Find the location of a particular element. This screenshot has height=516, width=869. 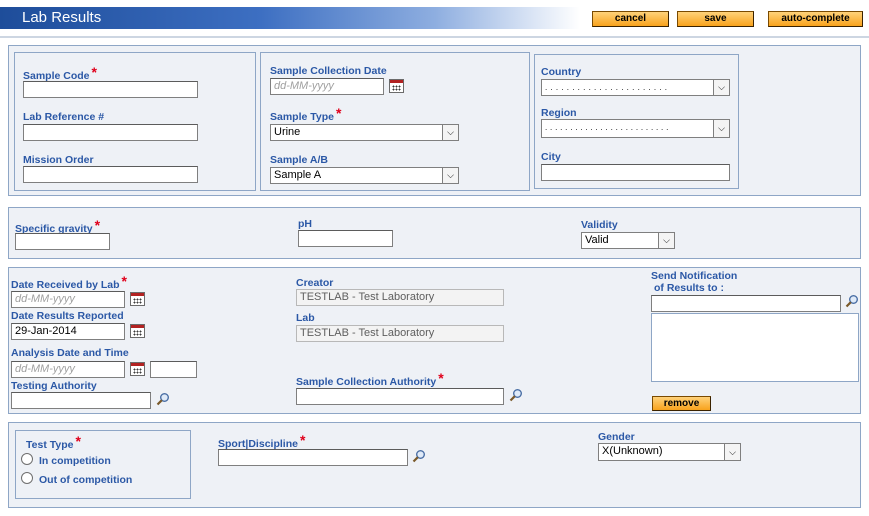

sample-code-input is located at coordinates (110, 89).